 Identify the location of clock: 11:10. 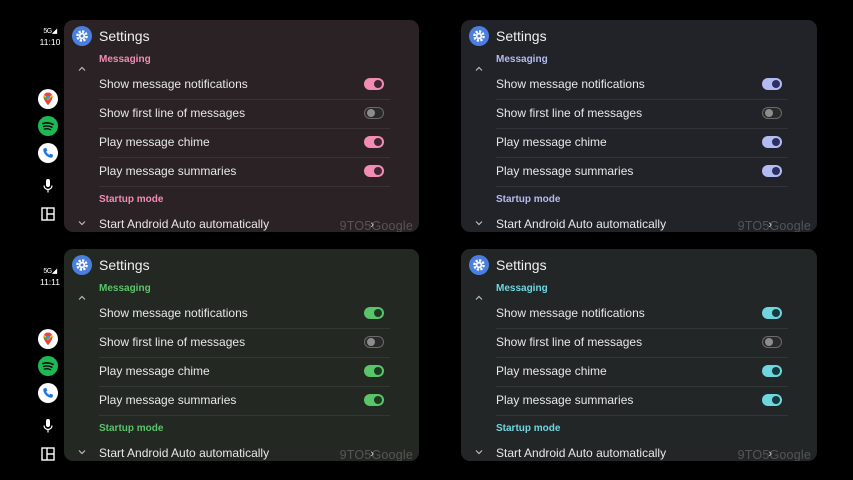
(50, 42).